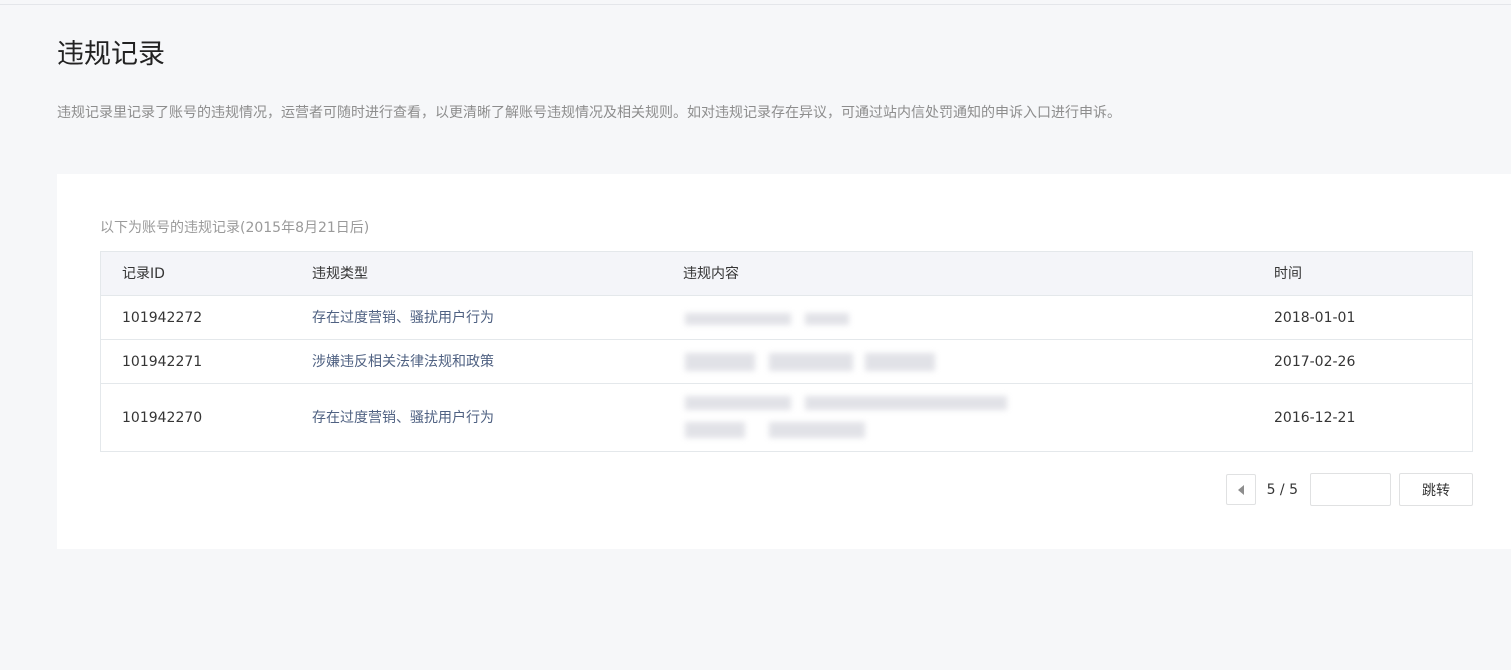 The width and height of the screenshot is (1511, 670). Describe the element at coordinates (143, 273) in the screenshot. I see `column-header-id: 记录ID` at that location.